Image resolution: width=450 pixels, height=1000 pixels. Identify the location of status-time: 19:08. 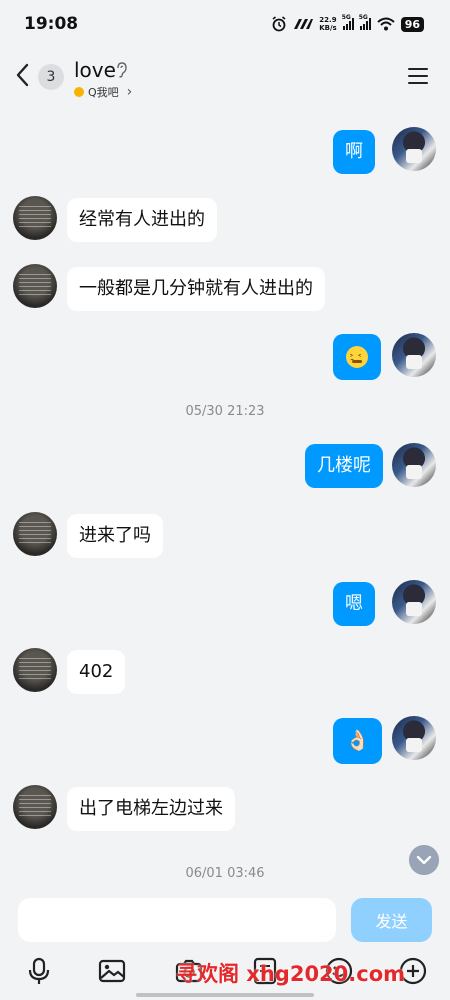
(51, 24).